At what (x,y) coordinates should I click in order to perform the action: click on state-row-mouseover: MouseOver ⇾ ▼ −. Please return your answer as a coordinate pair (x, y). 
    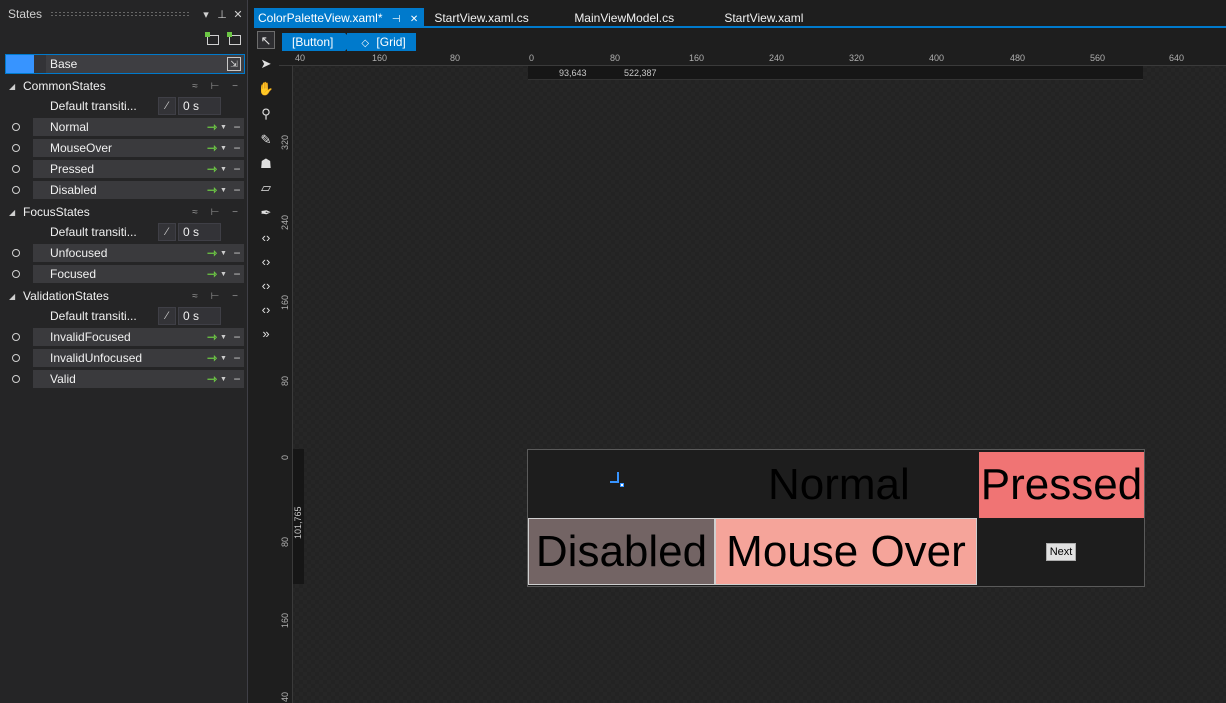
    Looking at the image, I should click on (124, 148).